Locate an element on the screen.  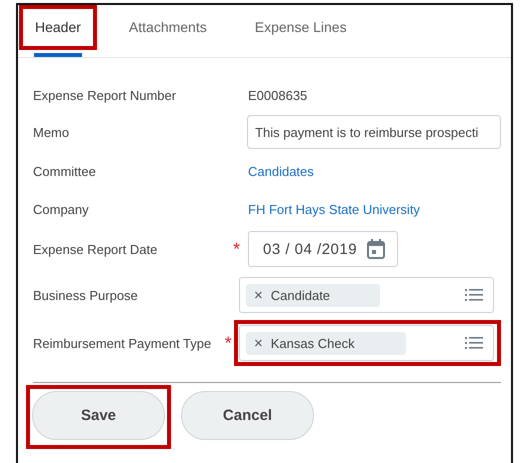
multiselect-field: × Candidate is located at coordinates (366, 295).